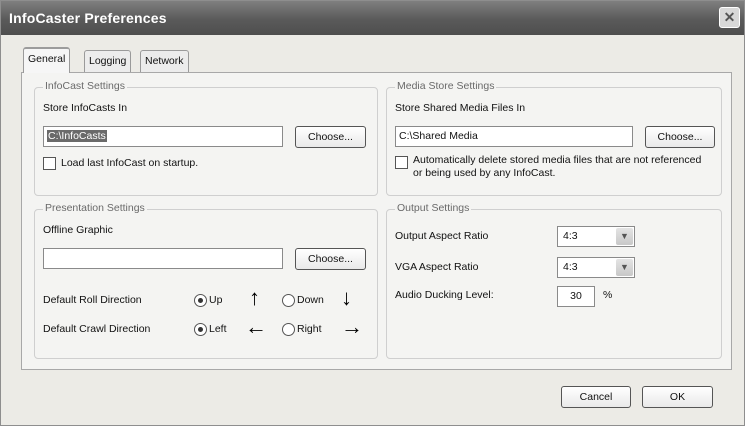 This screenshot has width=745, height=426. I want to click on roll-up-label: Up, so click(216, 300).